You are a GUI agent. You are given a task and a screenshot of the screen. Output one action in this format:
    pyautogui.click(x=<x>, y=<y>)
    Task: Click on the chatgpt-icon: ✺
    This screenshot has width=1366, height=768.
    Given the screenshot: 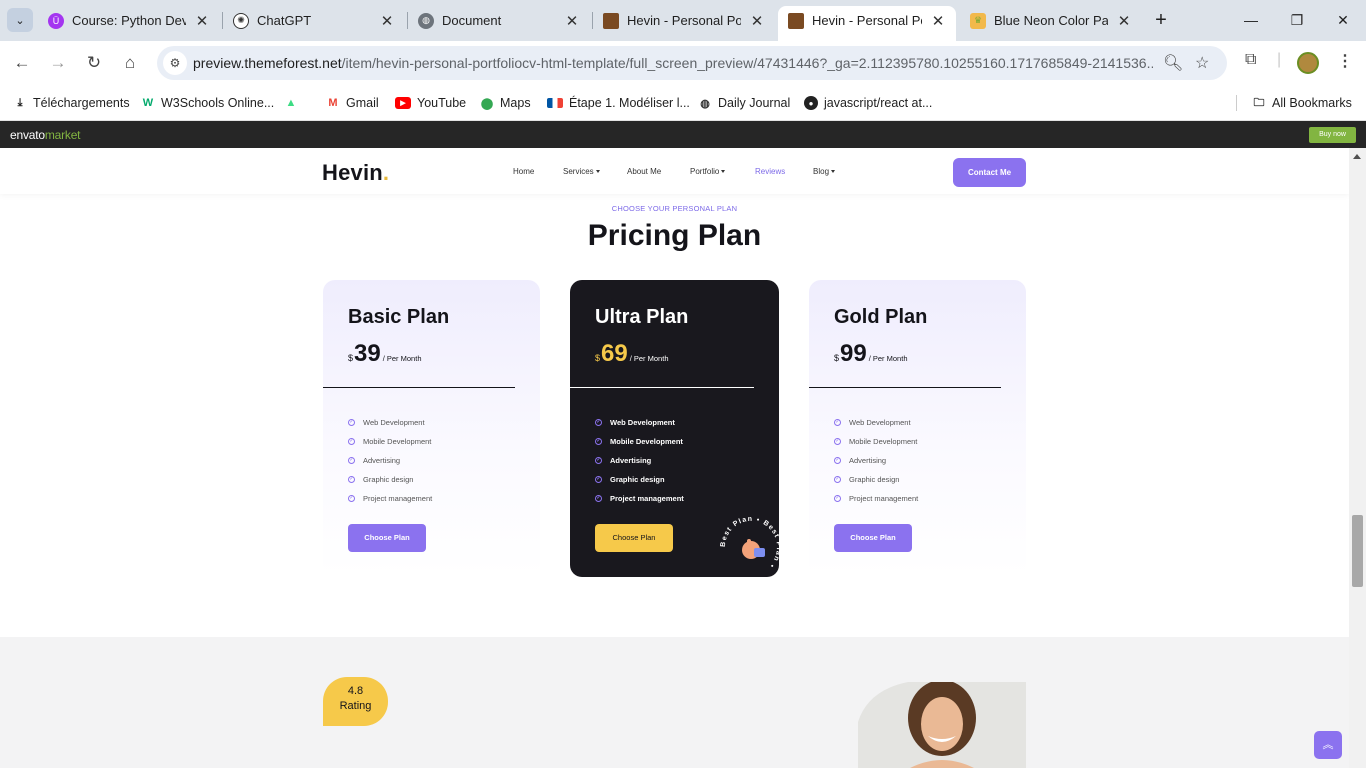 What is the action you would take?
    pyautogui.click(x=241, y=20)
    